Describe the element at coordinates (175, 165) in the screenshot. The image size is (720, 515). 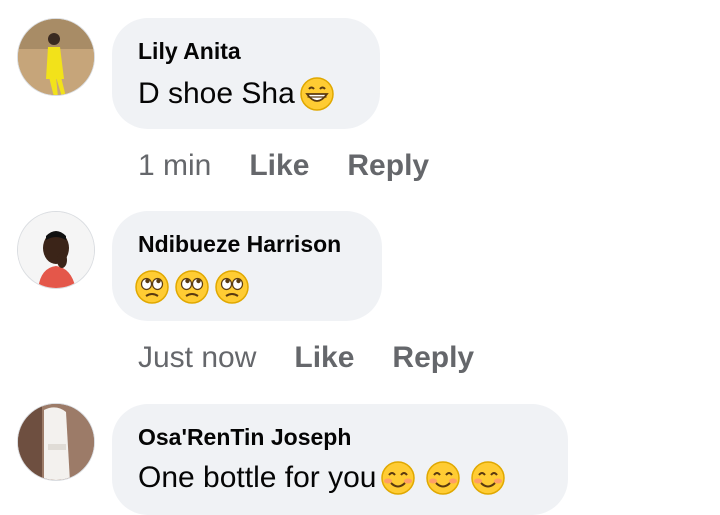
I see `comment-timestamp: 1 min` at that location.